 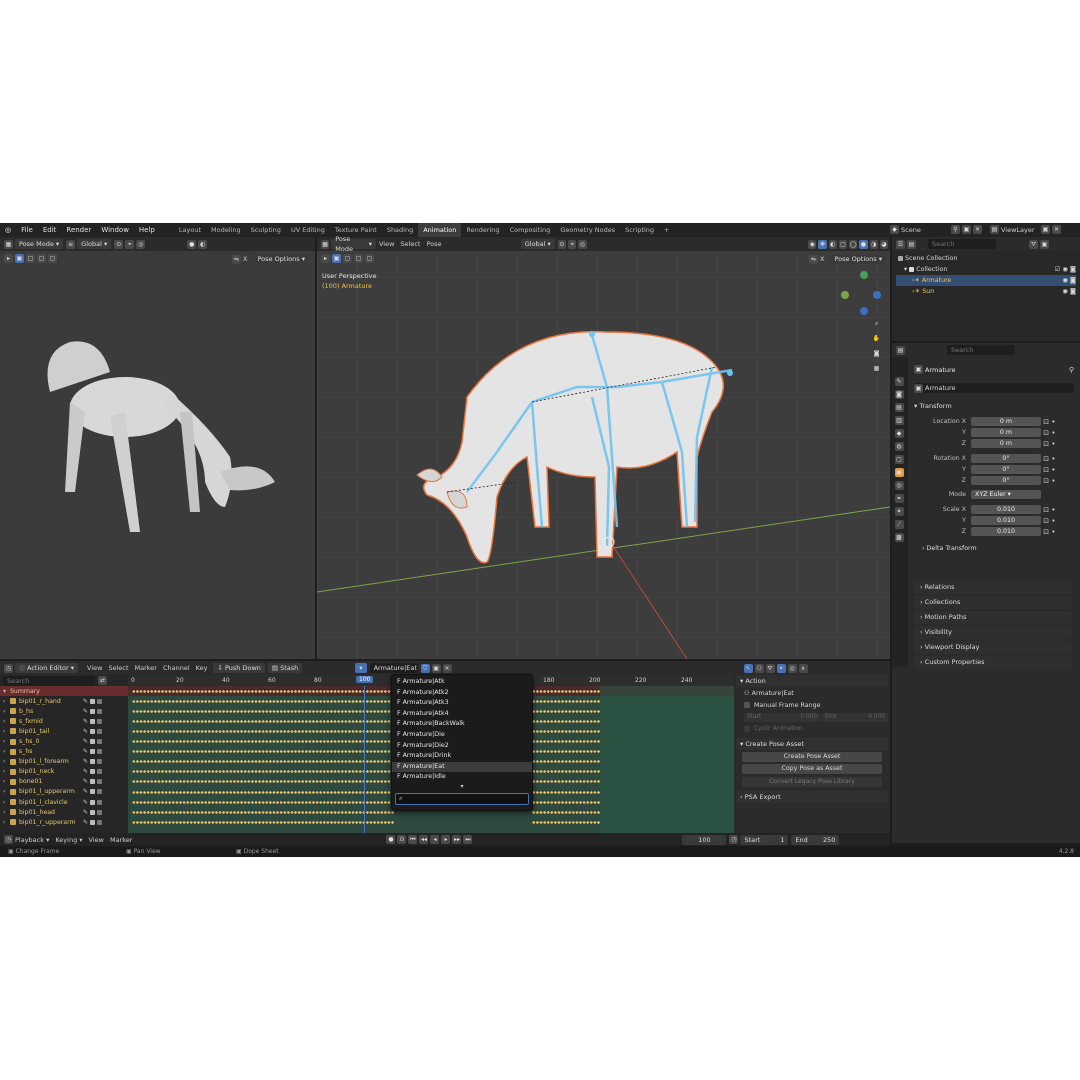 What do you see at coordinates (994, 406) in the screenshot?
I see `transform-header: ▾ Transform` at bounding box center [994, 406].